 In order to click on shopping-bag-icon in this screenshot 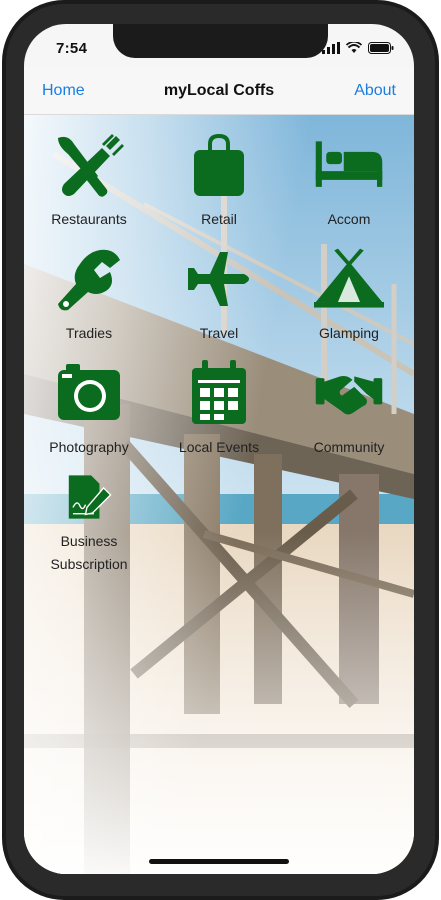, I will do `click(219, 165)`.